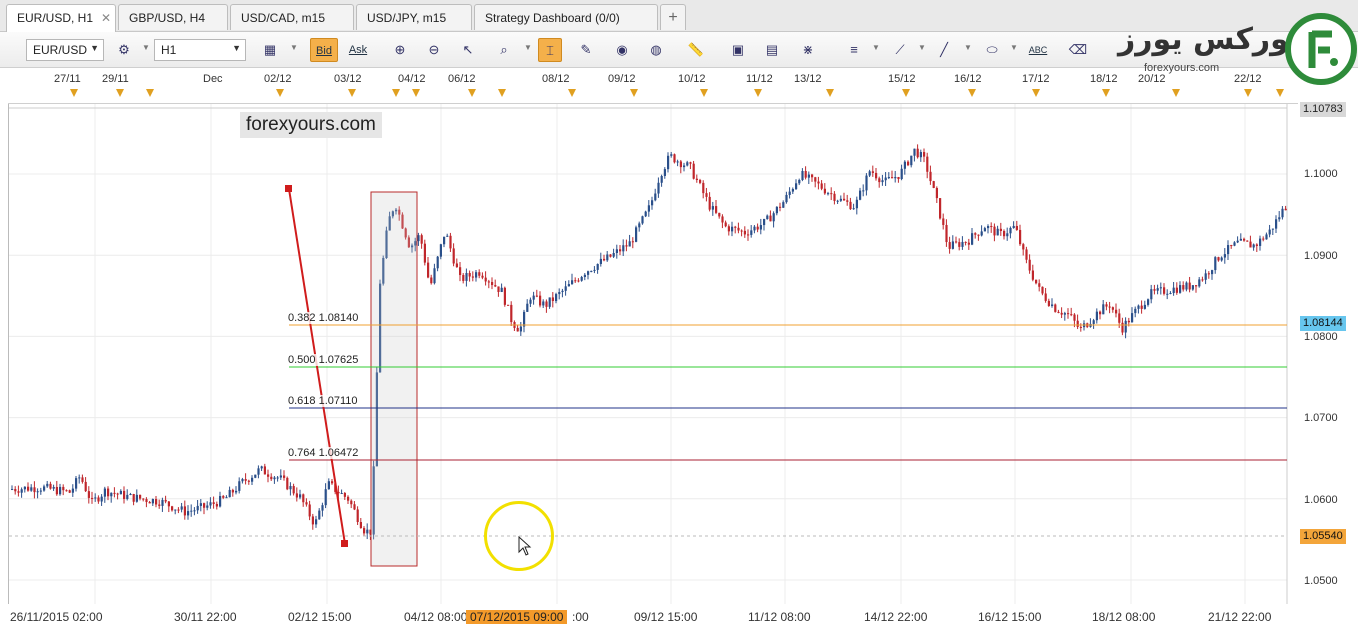 The image size is (1358, 630). I want to click on tab-gbpusd-h4: GBP/USD, H4, so click(173, 17).